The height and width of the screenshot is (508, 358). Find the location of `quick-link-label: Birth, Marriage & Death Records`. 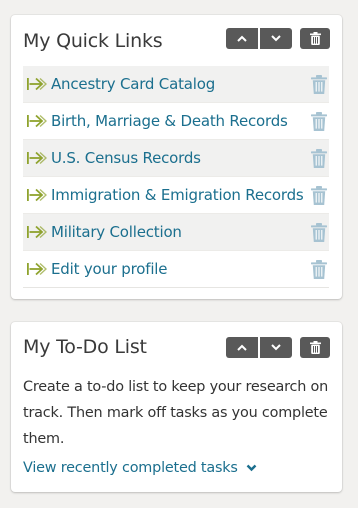

quick-link-label: Birth, Marriage & Death Records is located at coordinates (169, 121).